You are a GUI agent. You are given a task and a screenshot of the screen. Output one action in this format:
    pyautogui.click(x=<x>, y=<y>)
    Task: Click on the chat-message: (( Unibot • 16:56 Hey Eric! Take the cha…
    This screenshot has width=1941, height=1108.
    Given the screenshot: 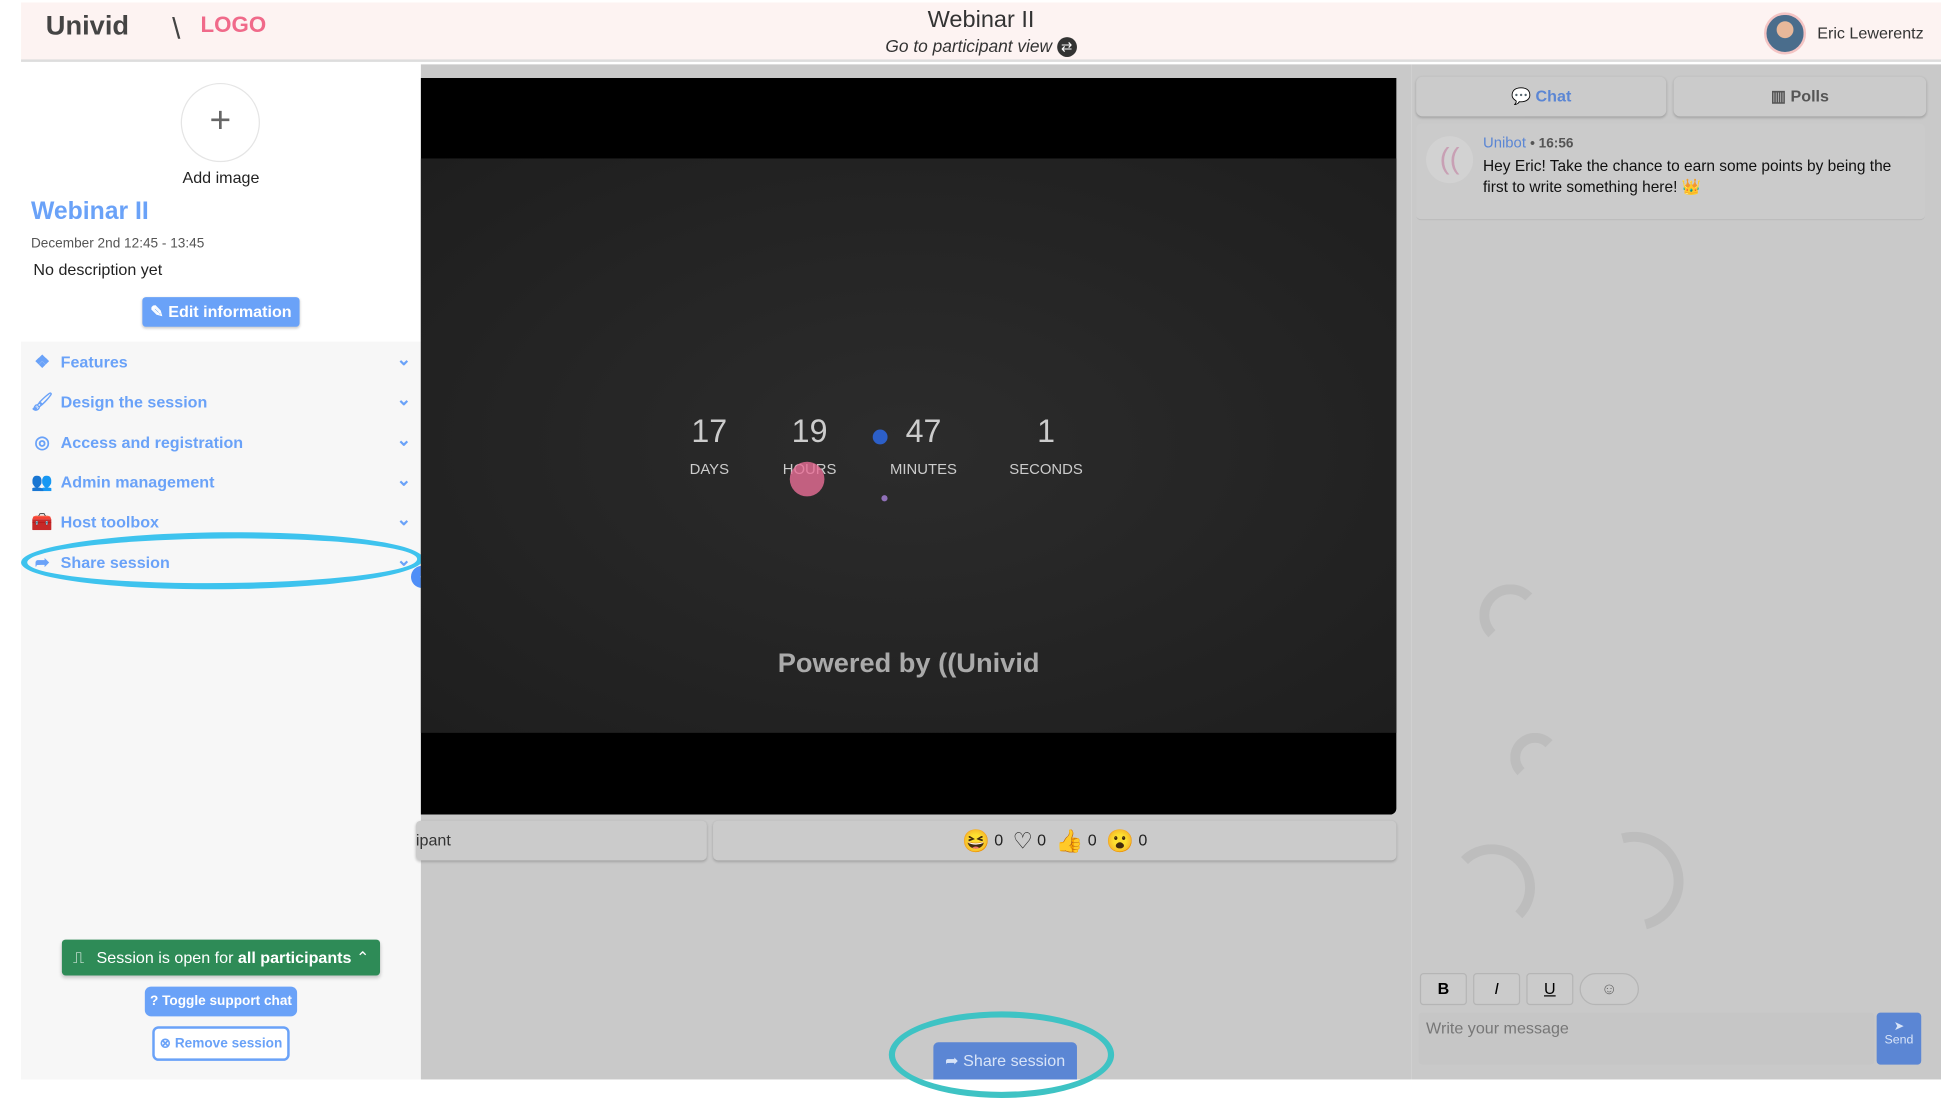 What is the action you would take?
    pyautogui.click(x=1670, y=172)
    